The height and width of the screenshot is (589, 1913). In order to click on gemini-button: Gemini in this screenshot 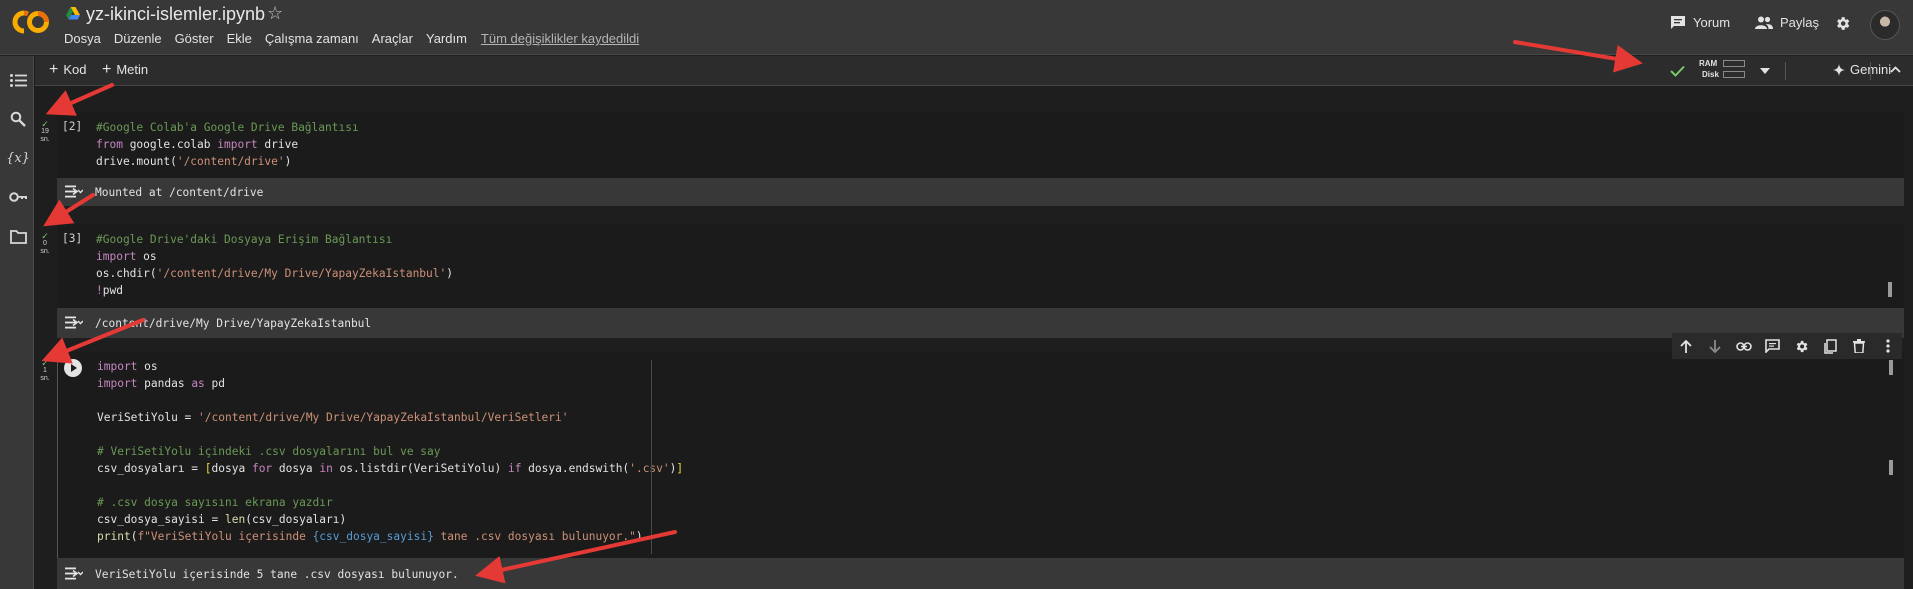, I will do `click(1862, 69)`.